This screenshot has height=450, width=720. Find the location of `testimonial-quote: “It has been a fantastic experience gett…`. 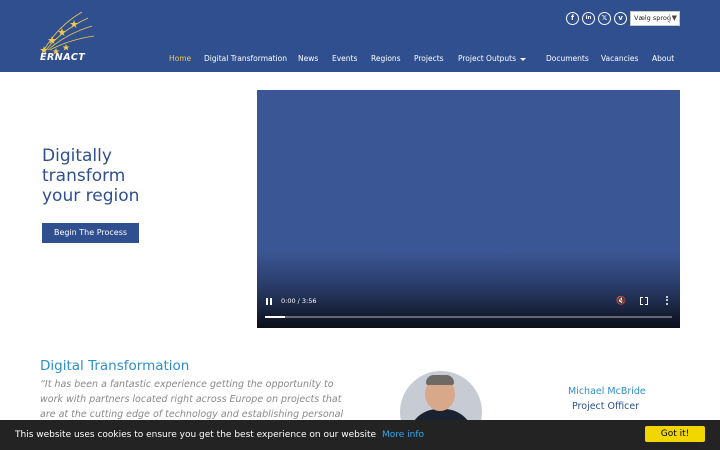

testimonial-quote: “It has been a fantastic experience gett… is located at coordinates (192, 399).